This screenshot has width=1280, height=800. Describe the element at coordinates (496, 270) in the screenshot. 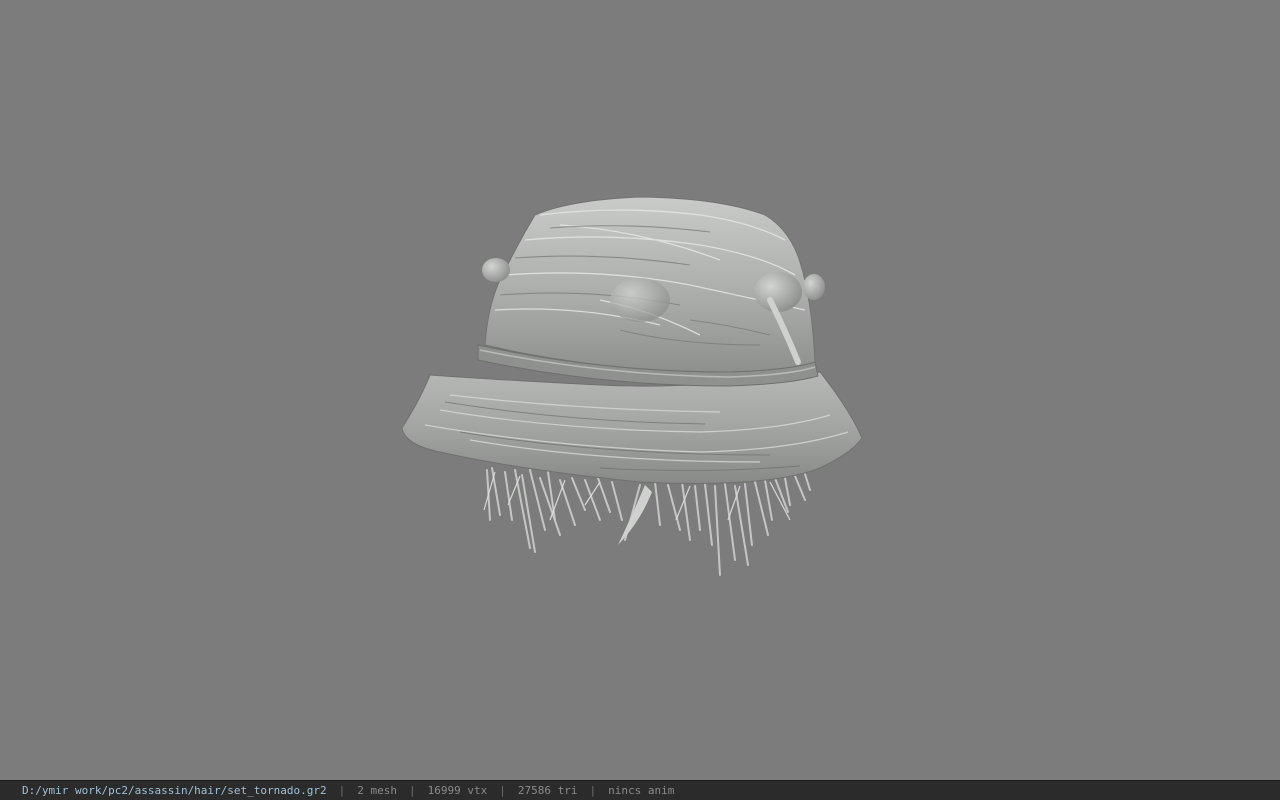

I see `crown-bump-left` at that location.